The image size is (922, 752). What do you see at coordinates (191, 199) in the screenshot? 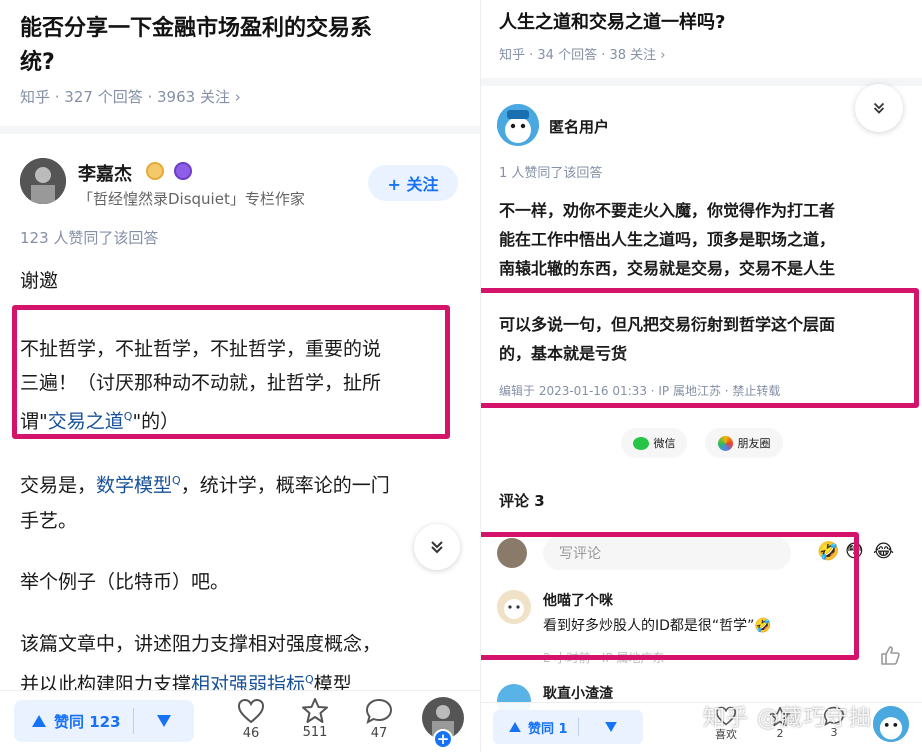
I see `author-bio: 「哲经惶然录Disquiet」专栏作家` at bounding box center [191, 199].